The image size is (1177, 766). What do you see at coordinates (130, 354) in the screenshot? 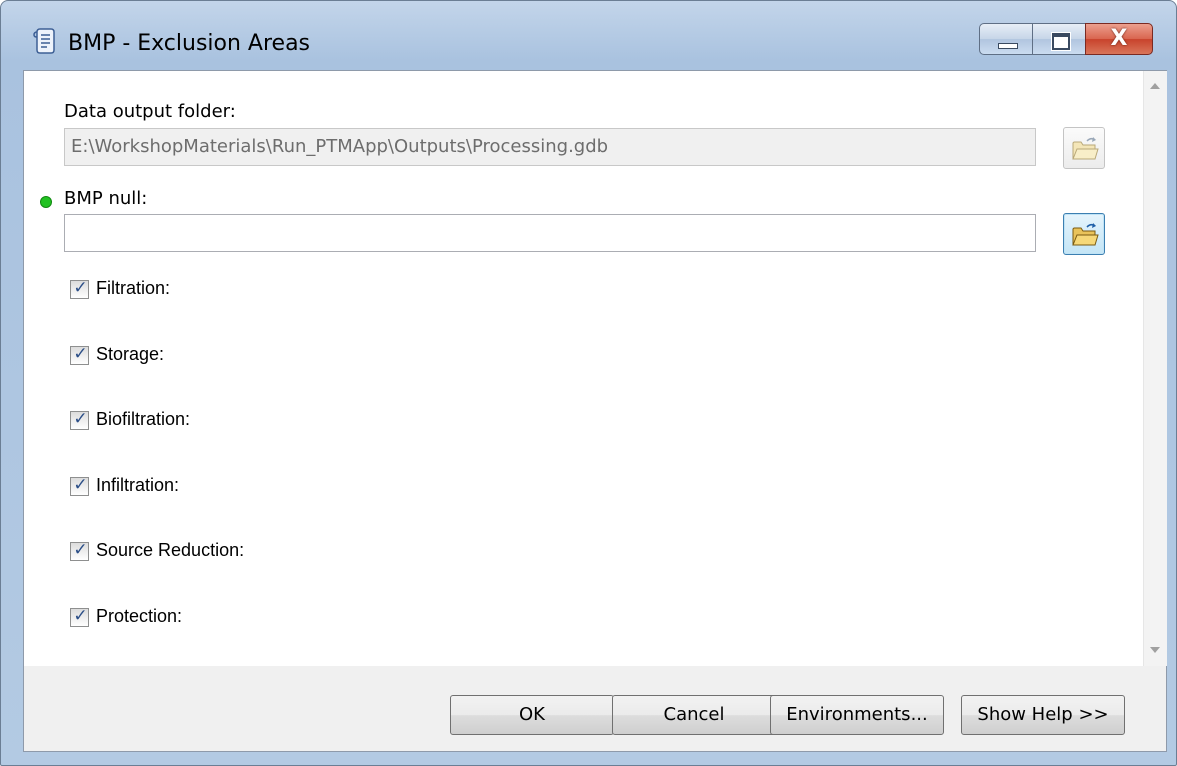
I see `checkbox-label: Storage:` at bounding box center [130, 354].